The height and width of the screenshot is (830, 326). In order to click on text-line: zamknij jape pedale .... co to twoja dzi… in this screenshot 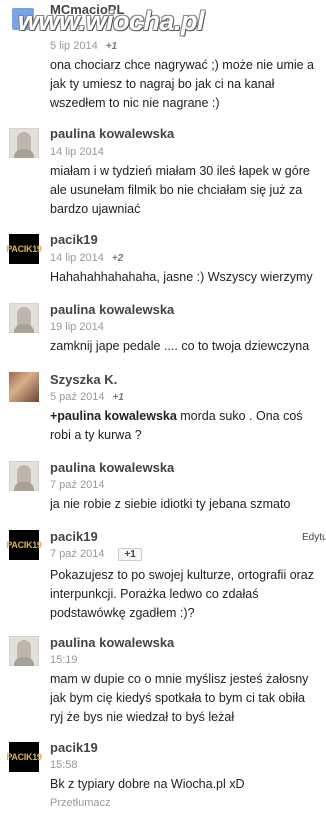, I will do `click(180, 346)`.